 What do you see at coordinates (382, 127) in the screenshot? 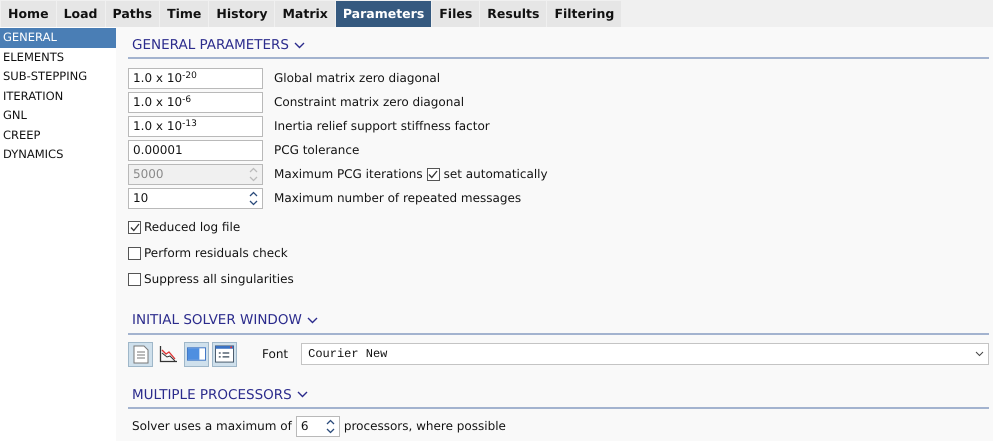
I see `field-label: Inertia relief support stiffness factor` at bounding box center [382, 127].